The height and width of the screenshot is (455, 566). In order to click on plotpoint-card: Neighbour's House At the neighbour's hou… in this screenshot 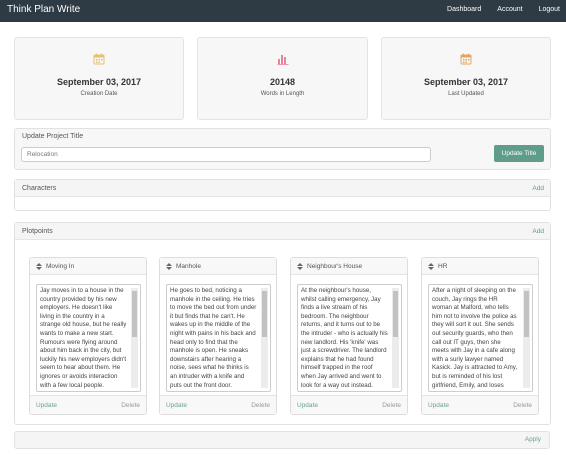, I will do `click(349, 336)`.